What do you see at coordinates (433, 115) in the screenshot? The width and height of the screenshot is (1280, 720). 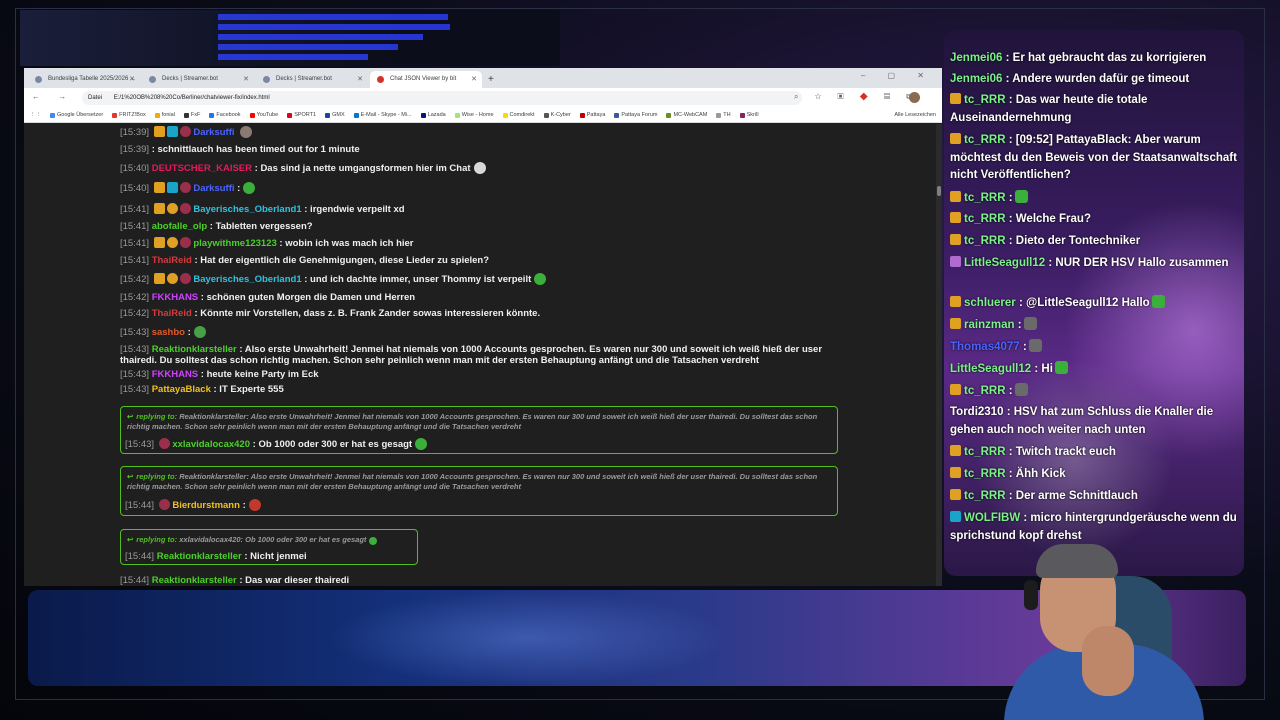 I see `bookmark-item: Lazada` at bounding box center [433, 115].